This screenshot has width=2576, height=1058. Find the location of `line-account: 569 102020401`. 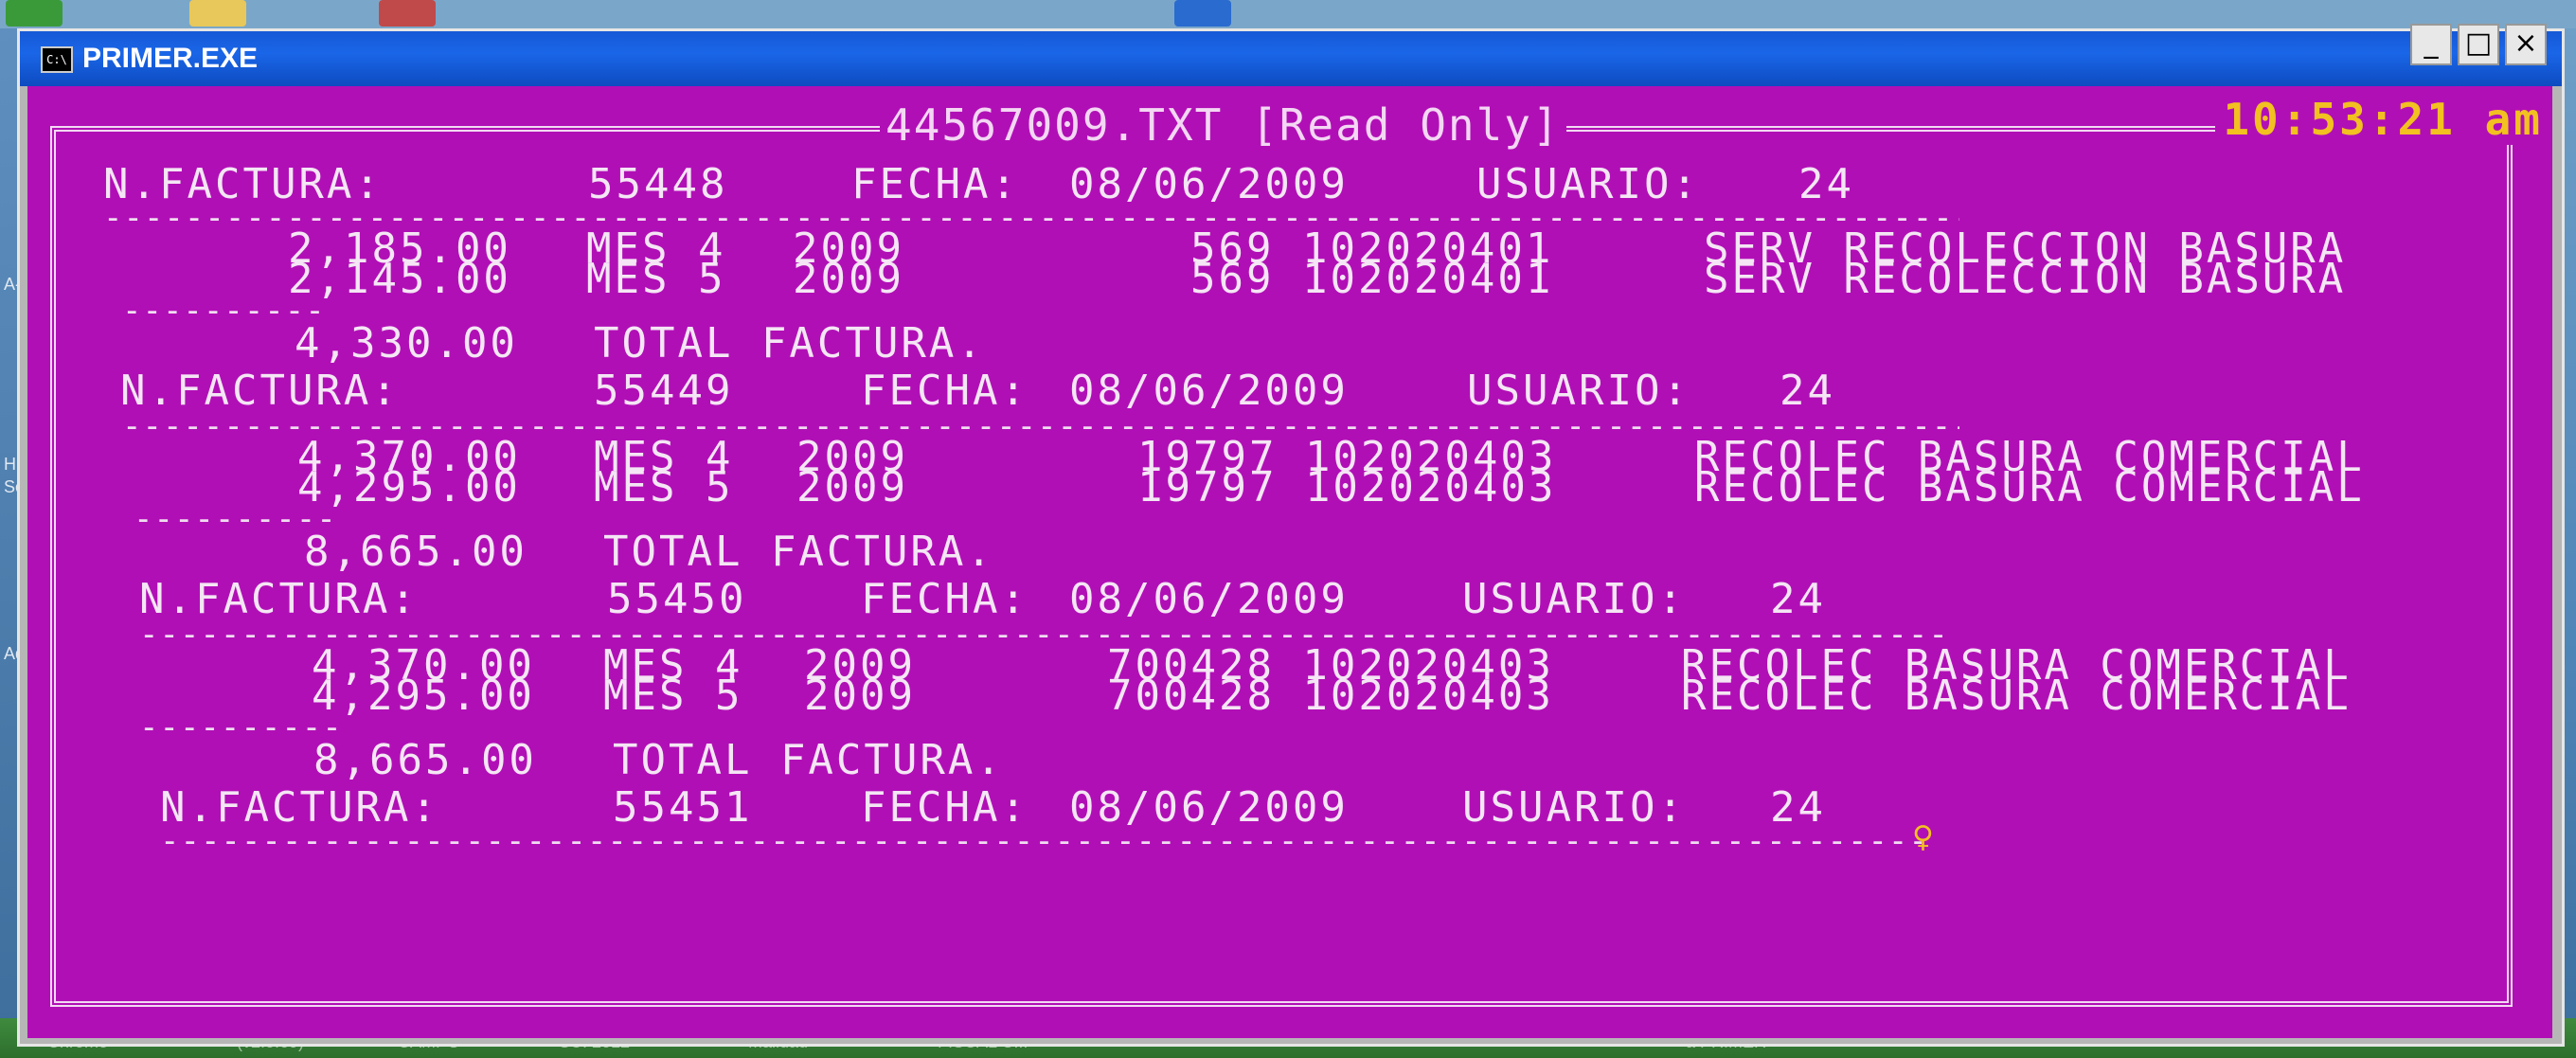

line-account: 569 102020401 is located at coordinates (1372, 279).